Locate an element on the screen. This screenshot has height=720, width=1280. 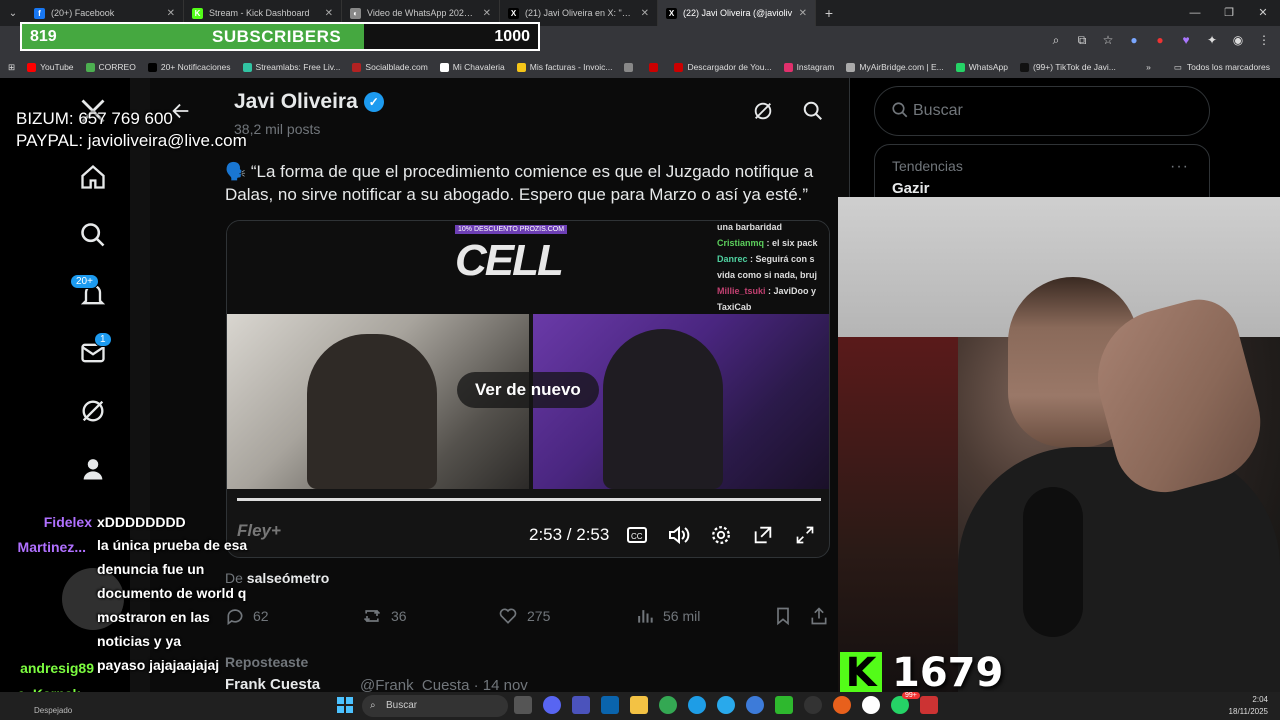
window-controls: — ❐ ✕ is located at coordinates (1229, 13).